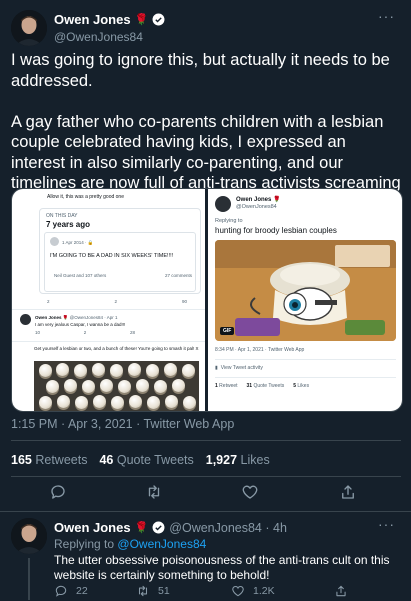 This screenshot has width=411, height=601. Describe the element at coordinates (62, 216) in the screenshot. I see `on-this-day-label: ON THIS DAY` at that location.